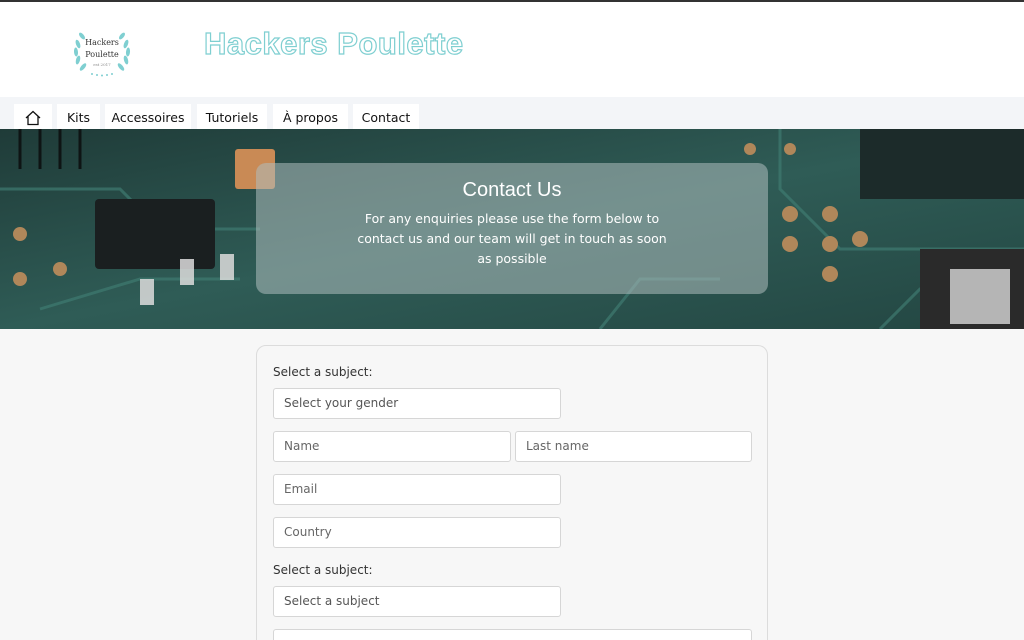 This screenshot has width=1024, height=640. What do you see at coordinates (633, 446) in the screenshot?
I see `last-name-input: Last name` at bounding box center [633, 446].